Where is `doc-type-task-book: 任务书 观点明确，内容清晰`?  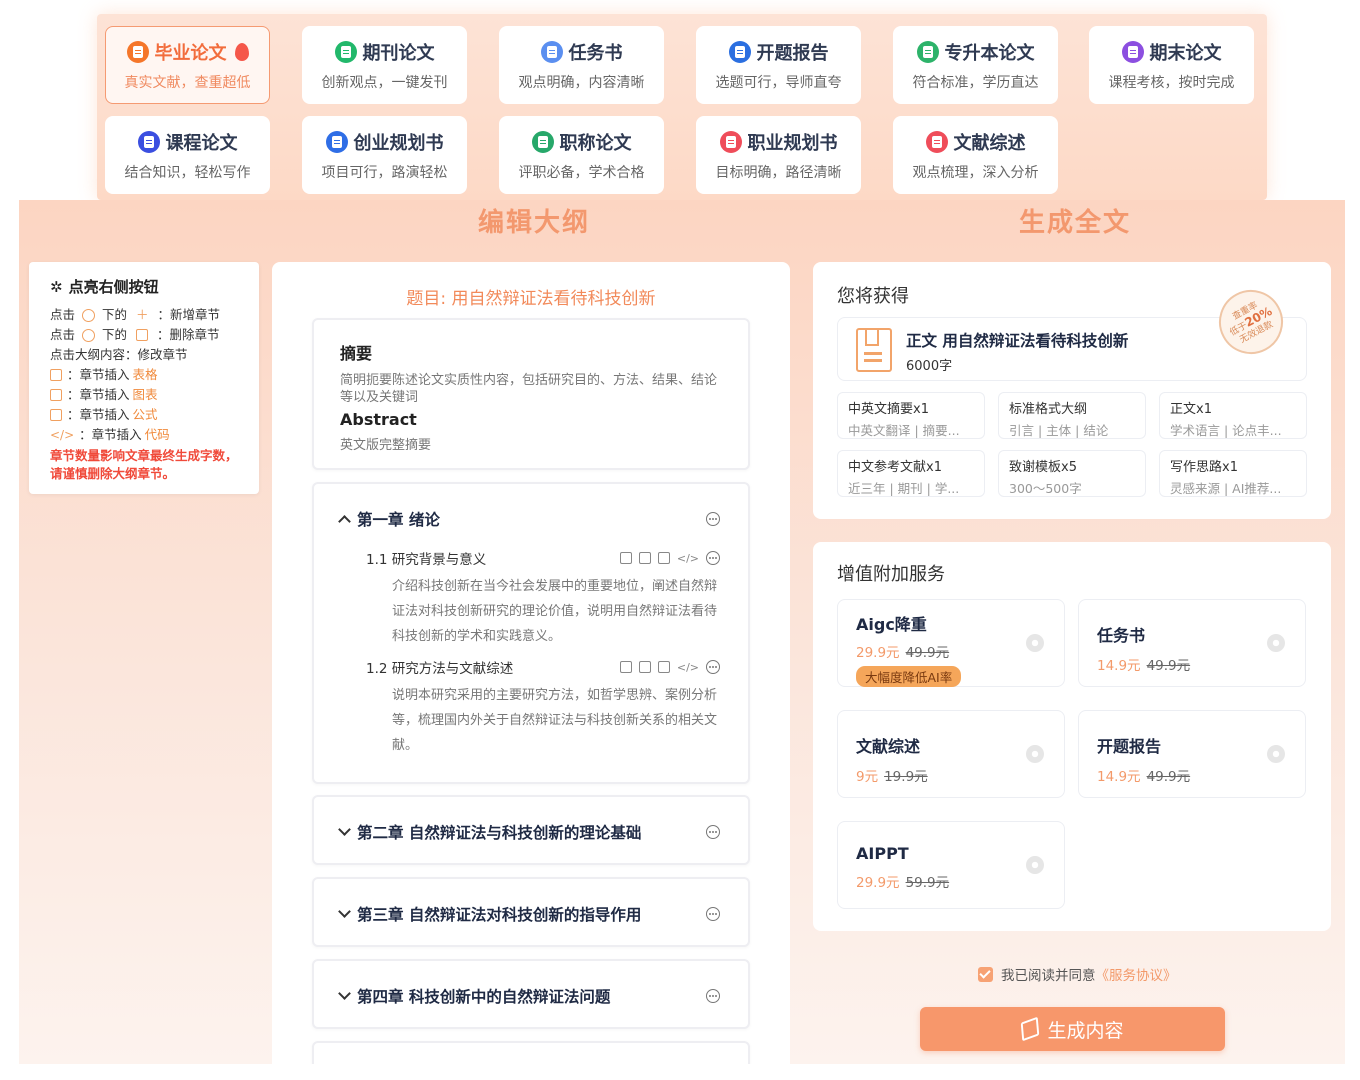 doc-type-task-book: 任务书 观点明确，内容清晰 is located at coordinates (581, 65).